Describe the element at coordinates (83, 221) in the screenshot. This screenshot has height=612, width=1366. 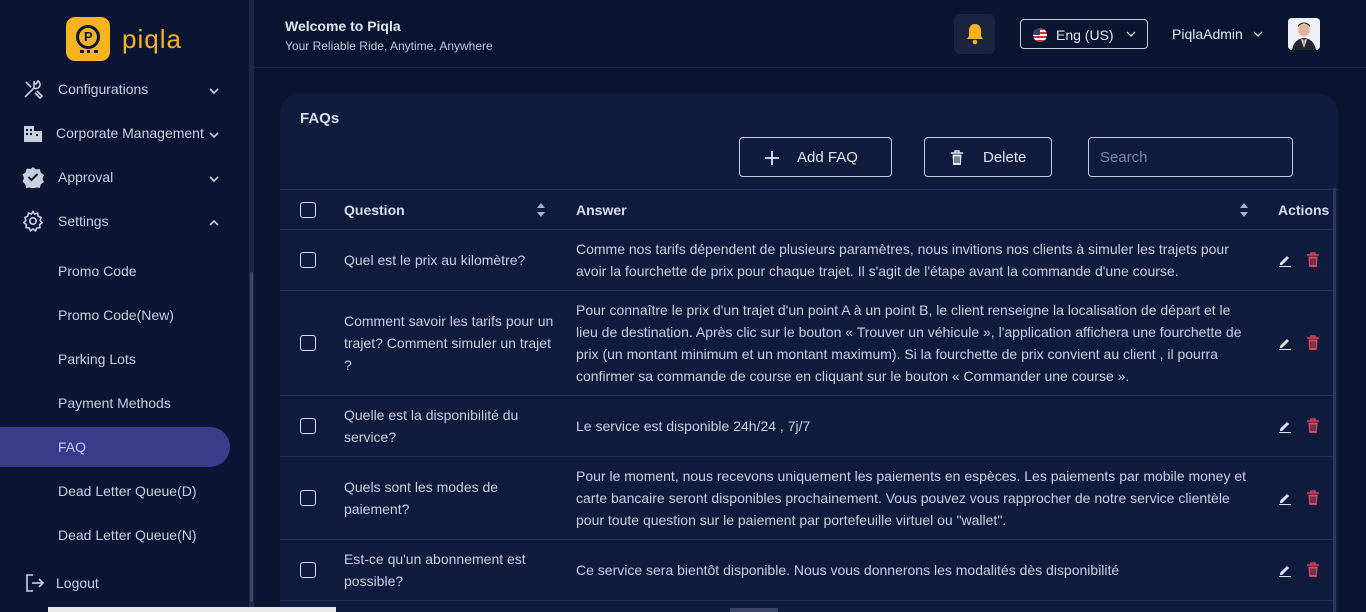
I see `sidebar-item-label: Settings` at that location.